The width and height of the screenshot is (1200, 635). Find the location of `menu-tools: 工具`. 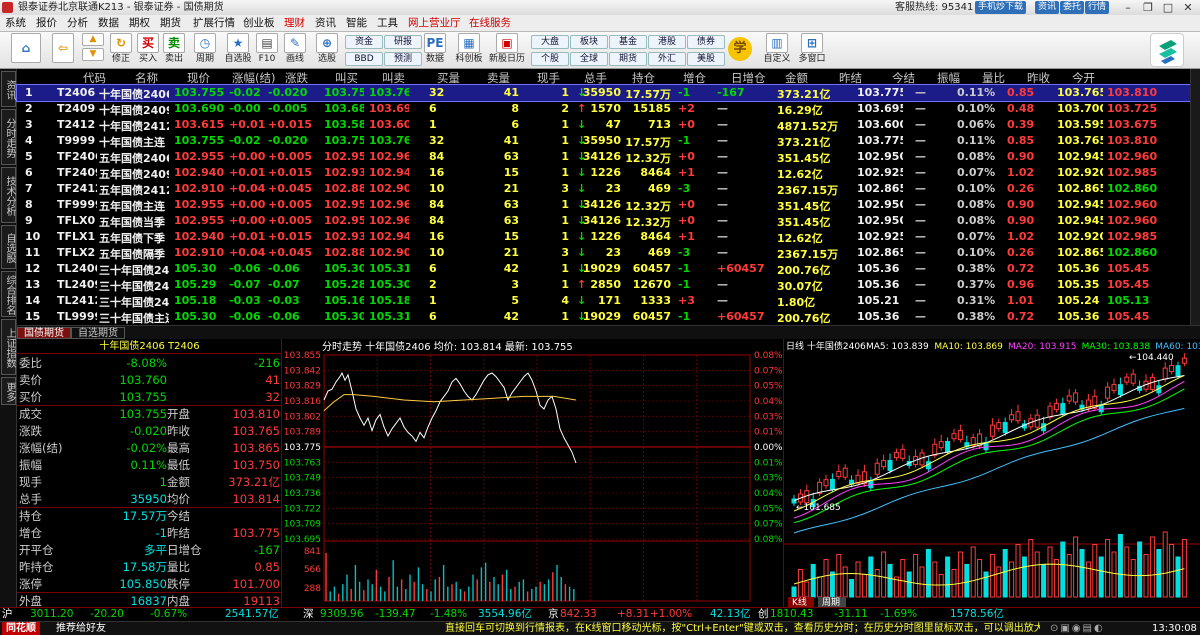

menu-tools: 工具 is located at coordinates (387, 23).